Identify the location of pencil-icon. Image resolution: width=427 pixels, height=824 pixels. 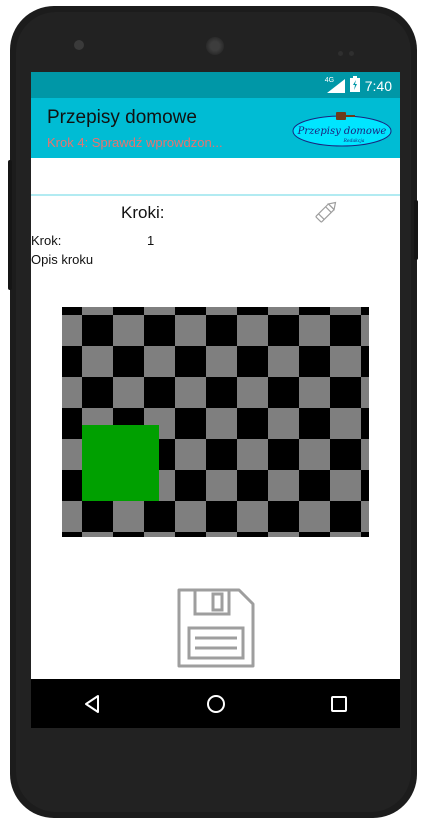
(326, 212).